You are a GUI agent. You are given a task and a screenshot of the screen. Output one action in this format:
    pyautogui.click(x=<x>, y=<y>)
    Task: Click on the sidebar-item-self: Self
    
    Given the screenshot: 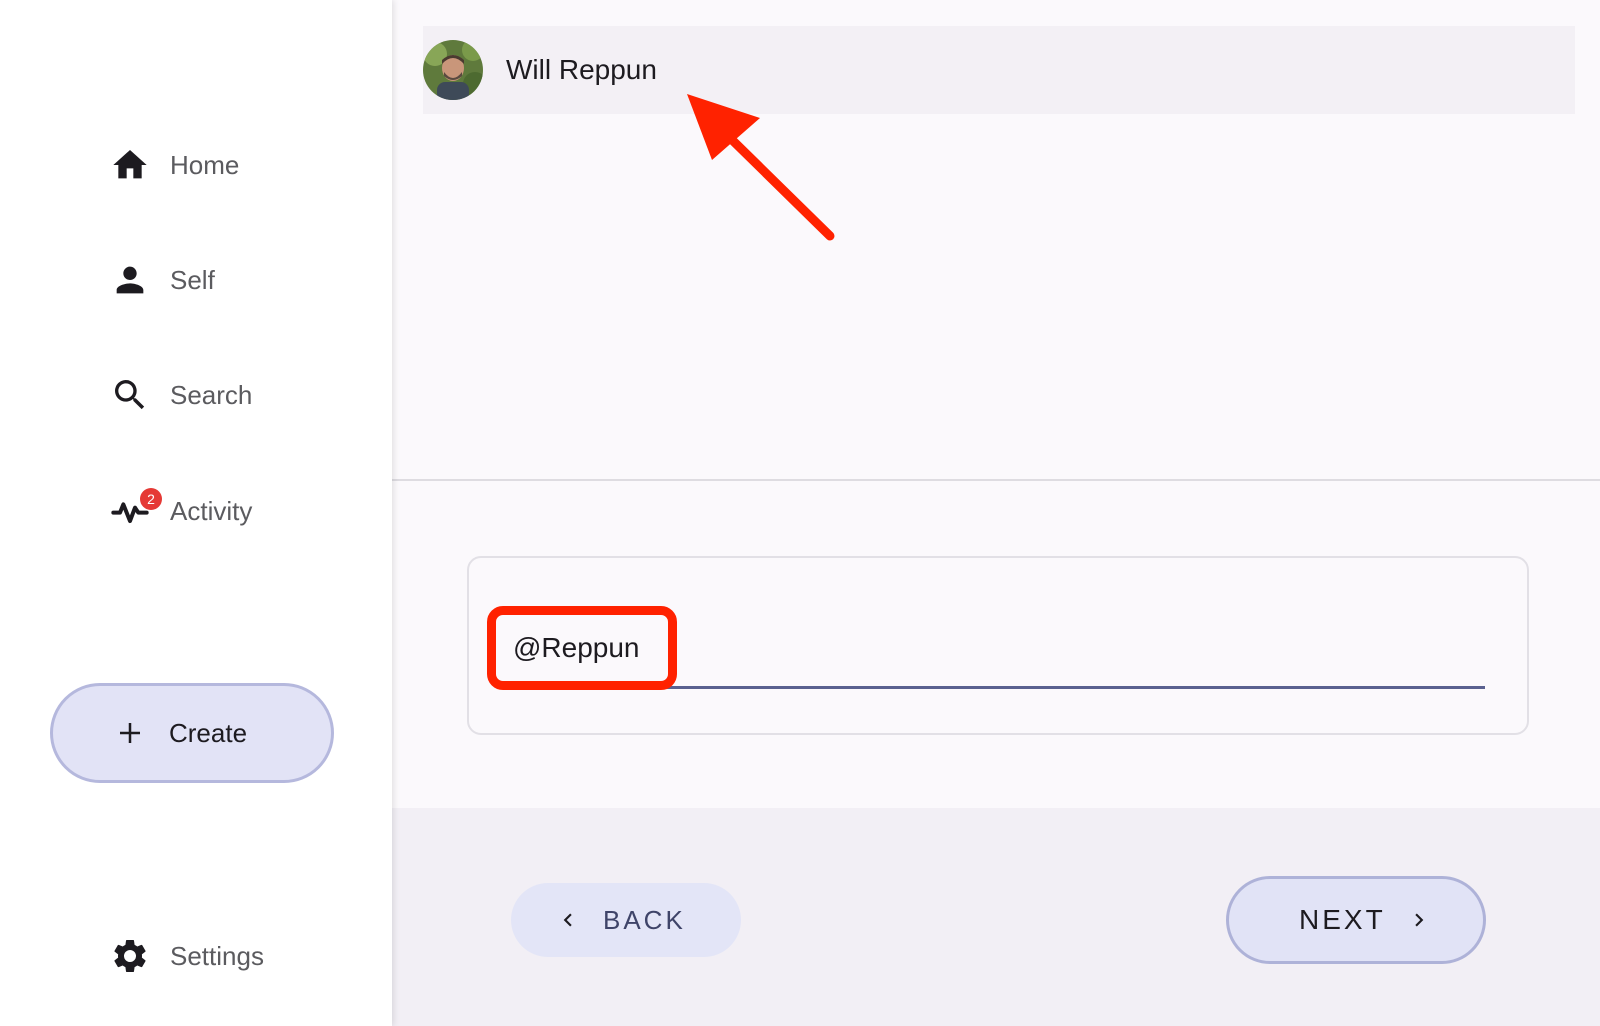 What is the action you would take?
    pyautogui.click(x=161, y=280)
    